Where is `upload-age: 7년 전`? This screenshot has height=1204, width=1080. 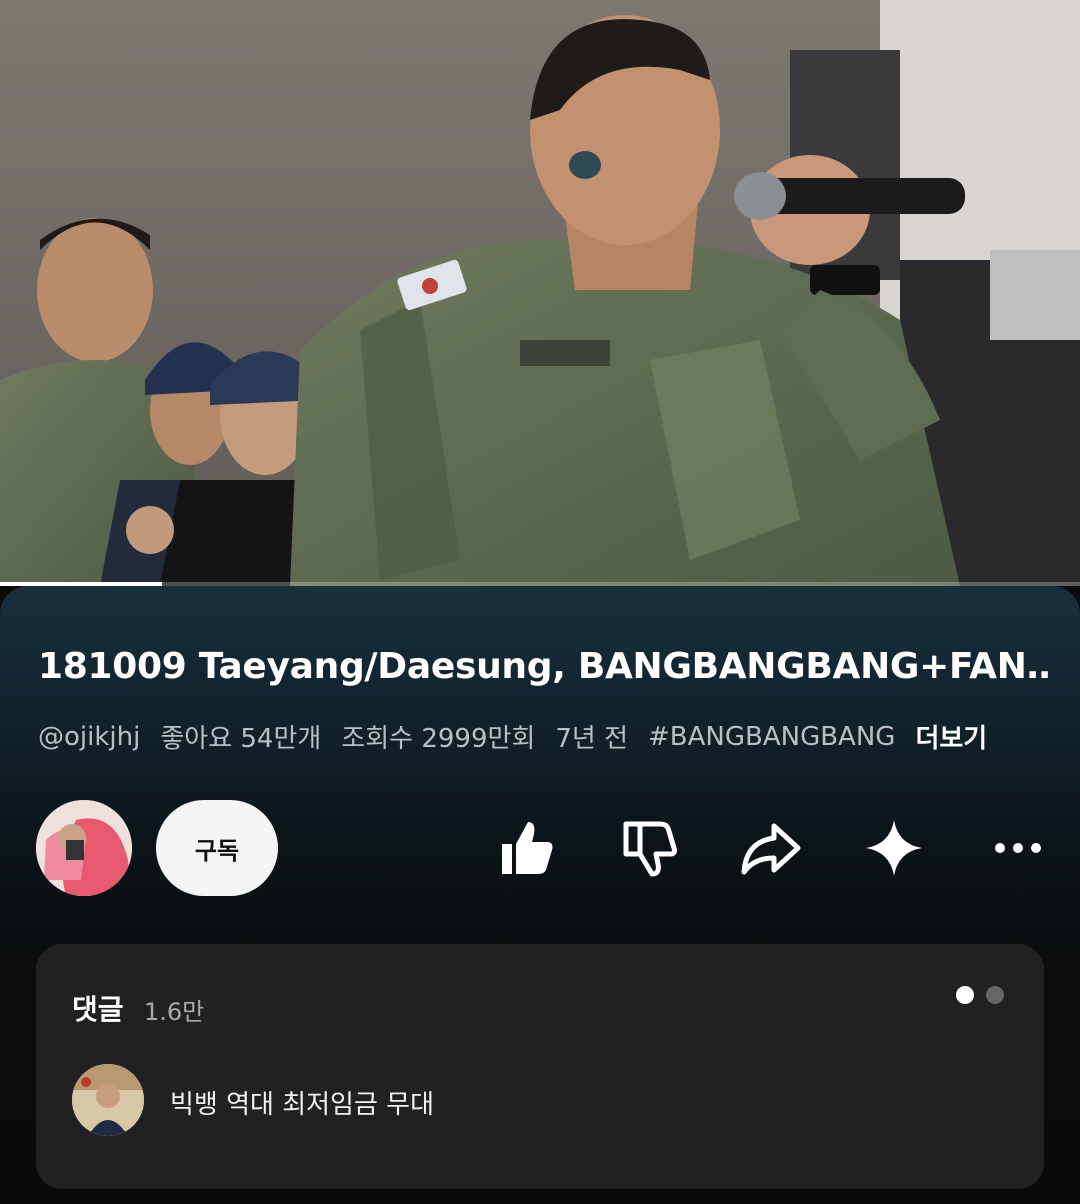
upload-age: 7년 전 is located at coordinates (591, 739).